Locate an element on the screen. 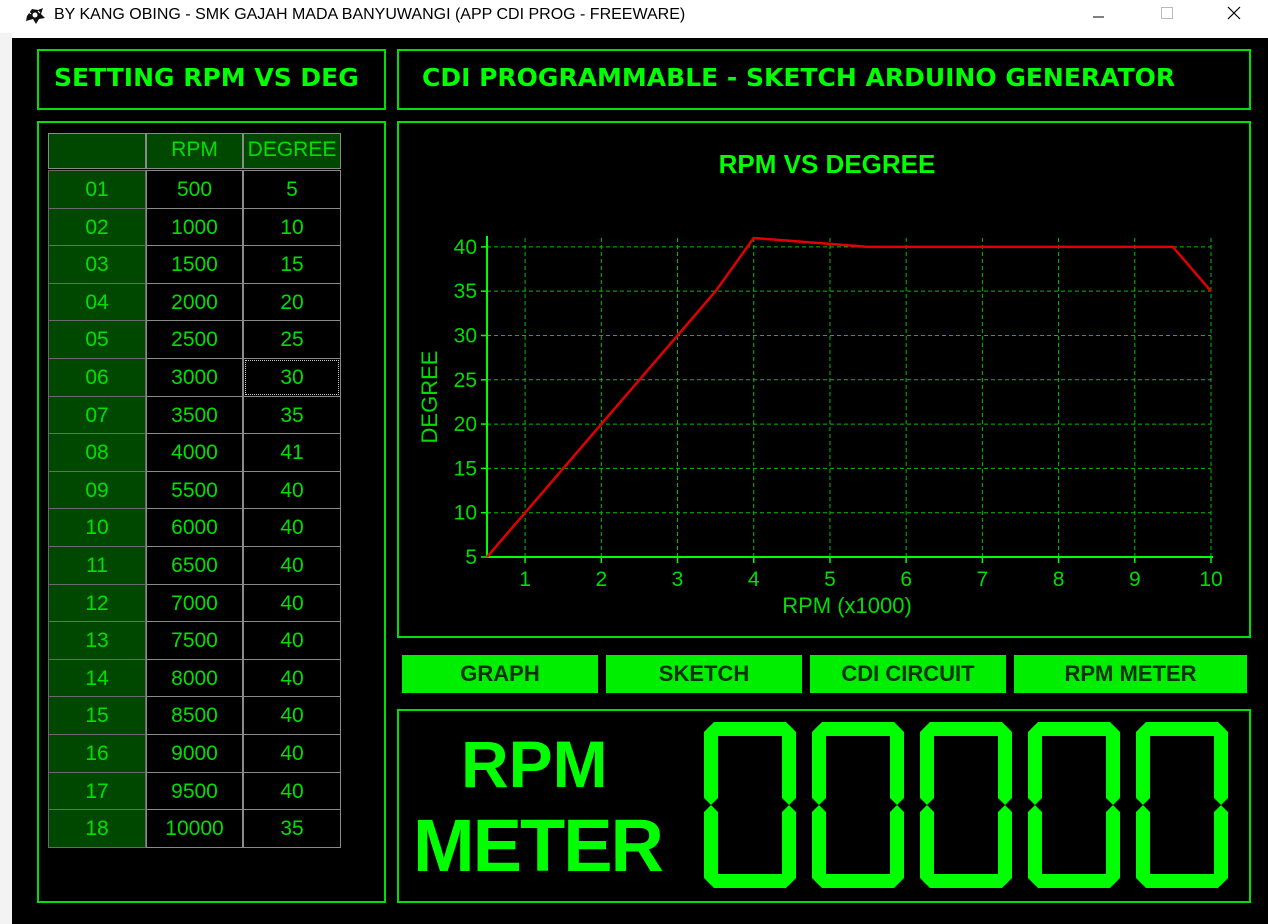  chart-x-axis-label: RPM (x1000) is located at coordinates (847, 605).